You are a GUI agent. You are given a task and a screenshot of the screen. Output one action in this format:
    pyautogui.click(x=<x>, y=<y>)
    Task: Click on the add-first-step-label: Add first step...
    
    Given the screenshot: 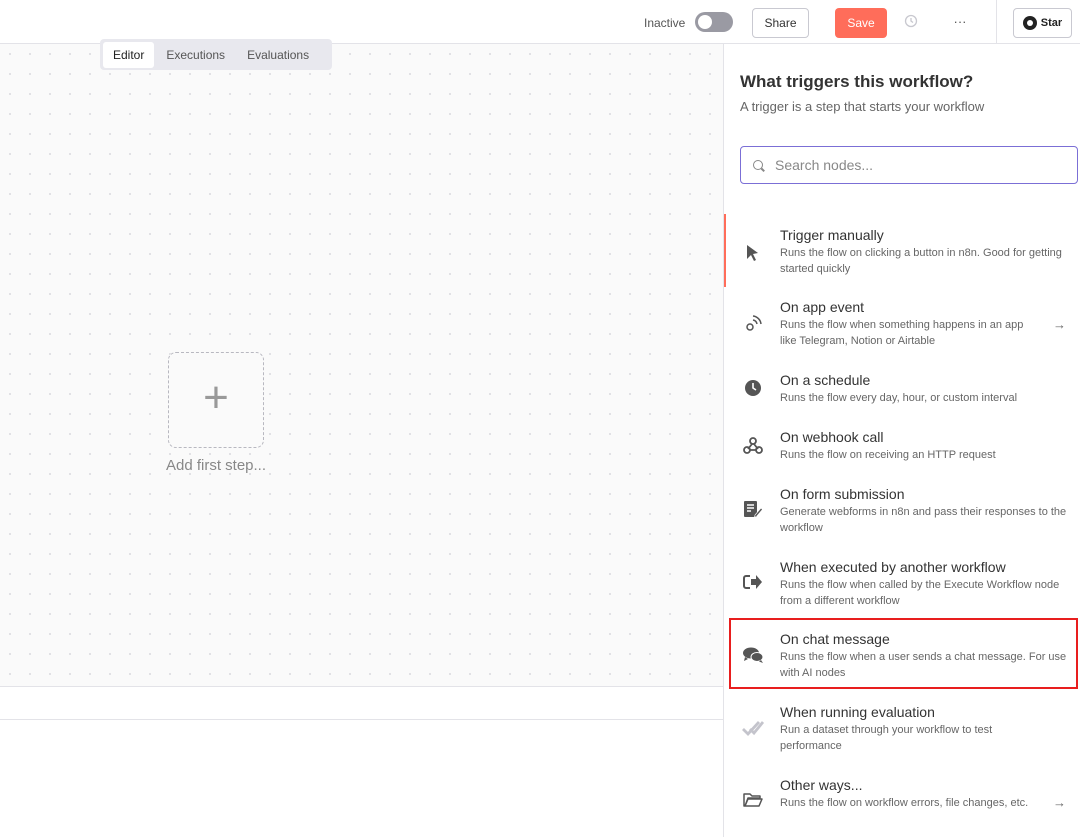 What is the action you would take?
    pyautogui.click(x=216, y=465)
    